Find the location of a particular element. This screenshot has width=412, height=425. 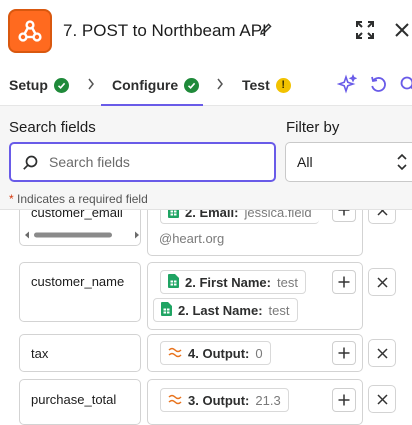

tab-label: Configure is located at coordinates (145, 85).